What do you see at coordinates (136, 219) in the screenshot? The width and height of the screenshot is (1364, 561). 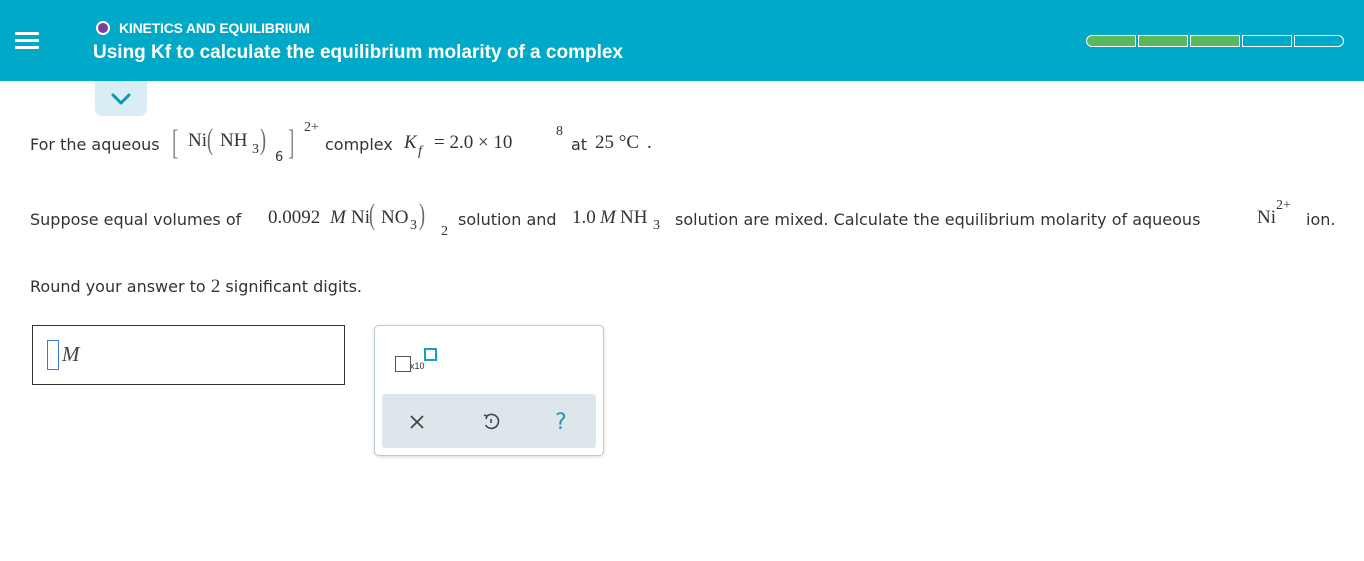 I see `line2-prefix: Suppose equal volumes of` at bounding box center [136, 219].